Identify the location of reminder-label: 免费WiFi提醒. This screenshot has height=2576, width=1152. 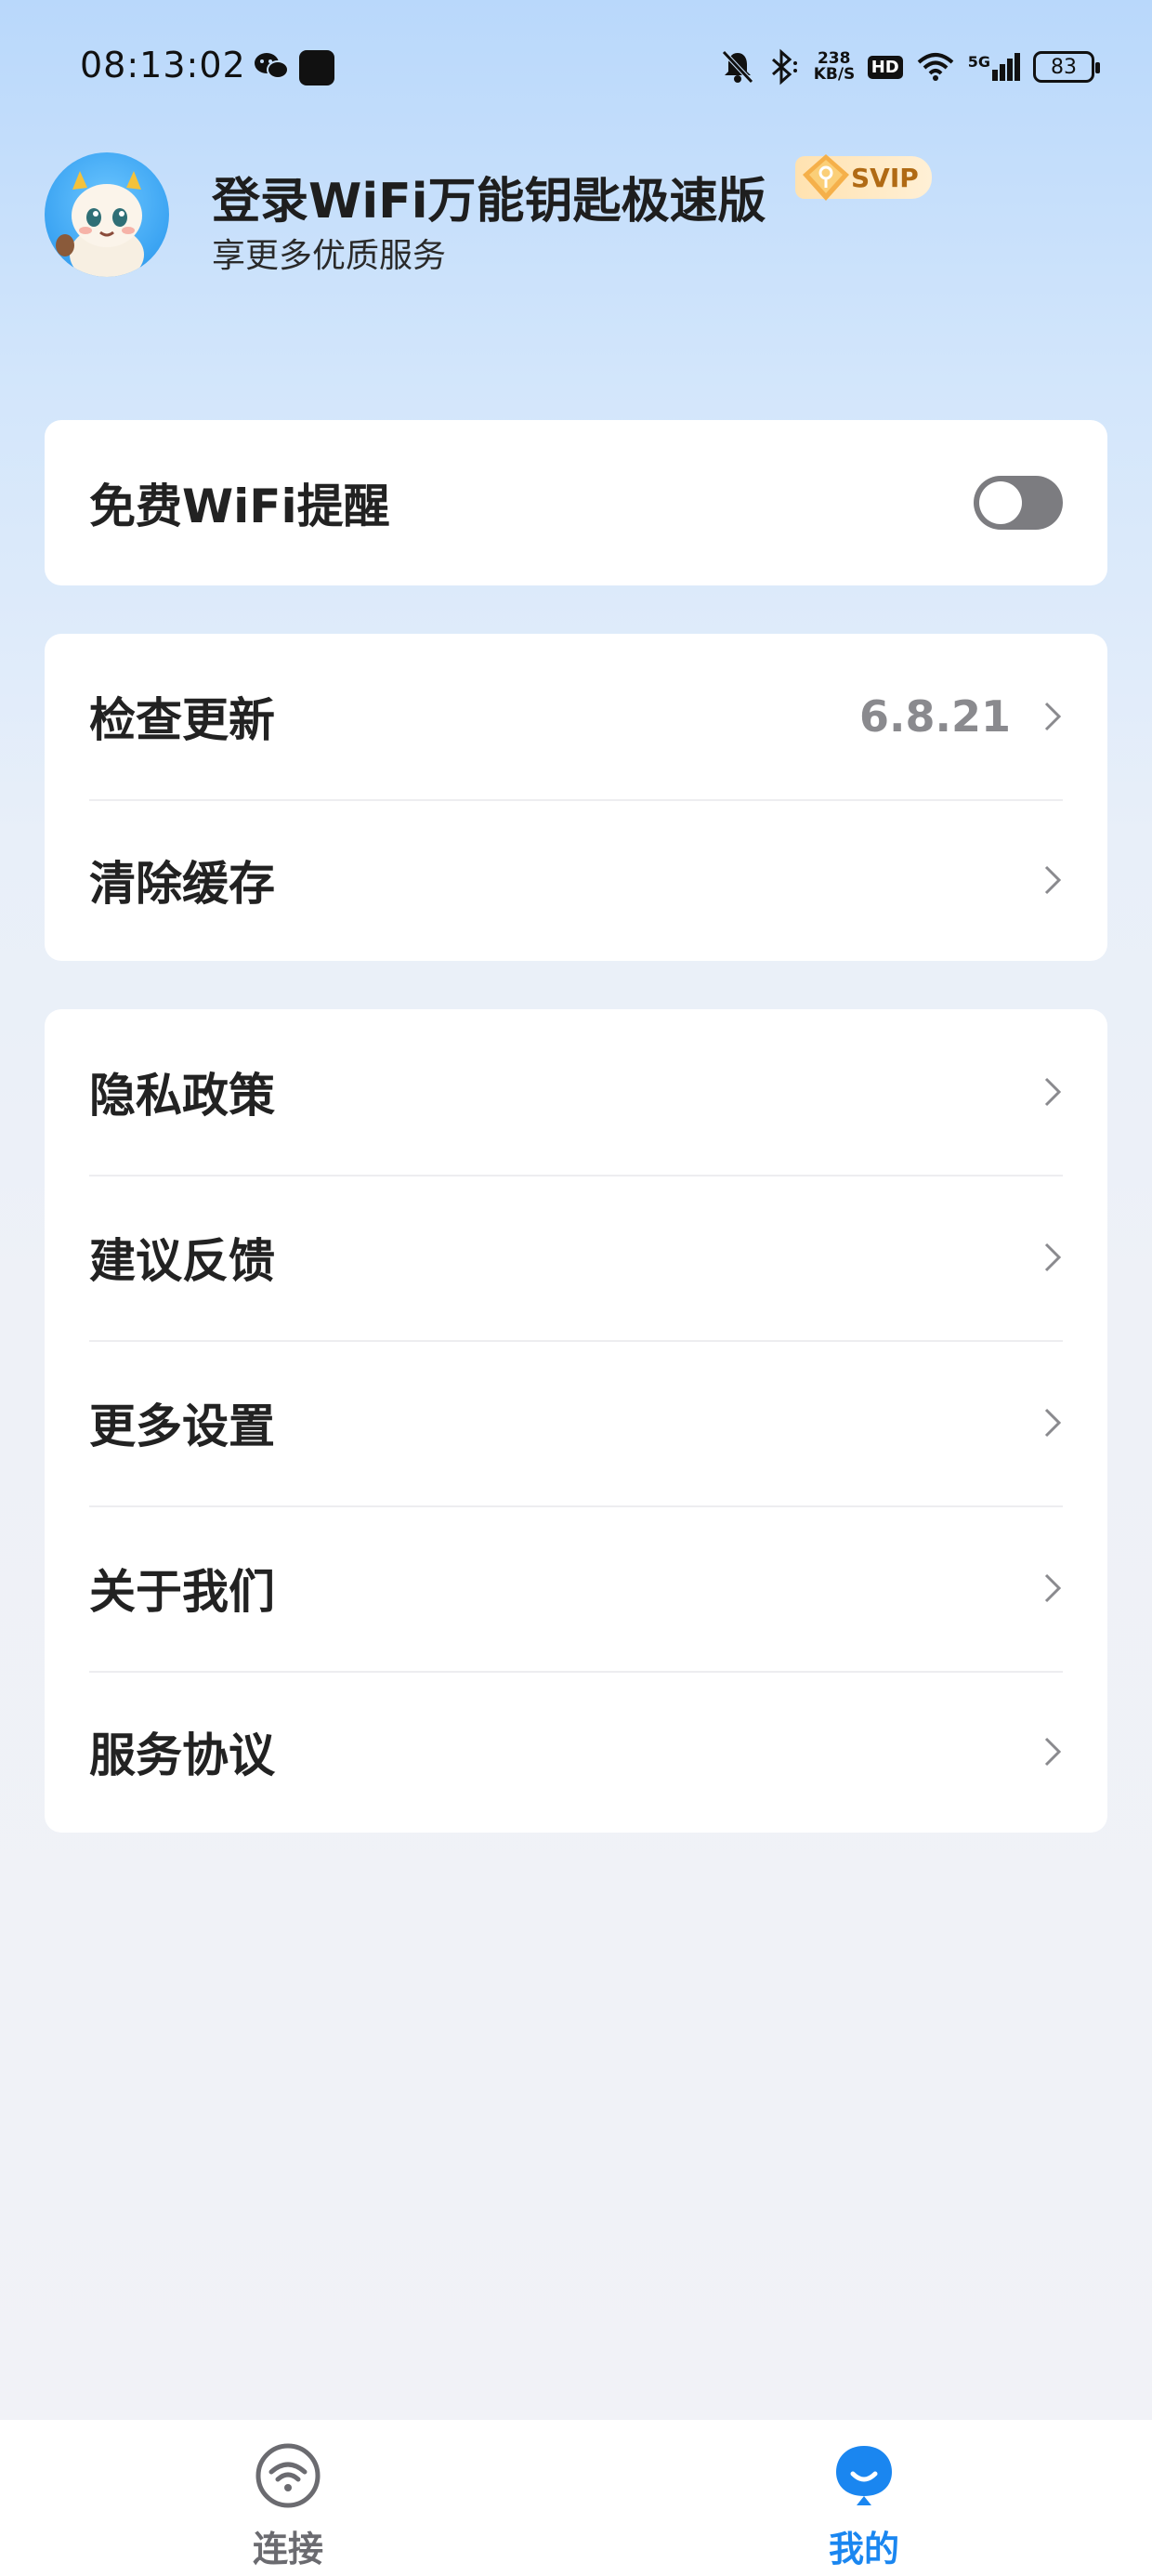
(239, 506).